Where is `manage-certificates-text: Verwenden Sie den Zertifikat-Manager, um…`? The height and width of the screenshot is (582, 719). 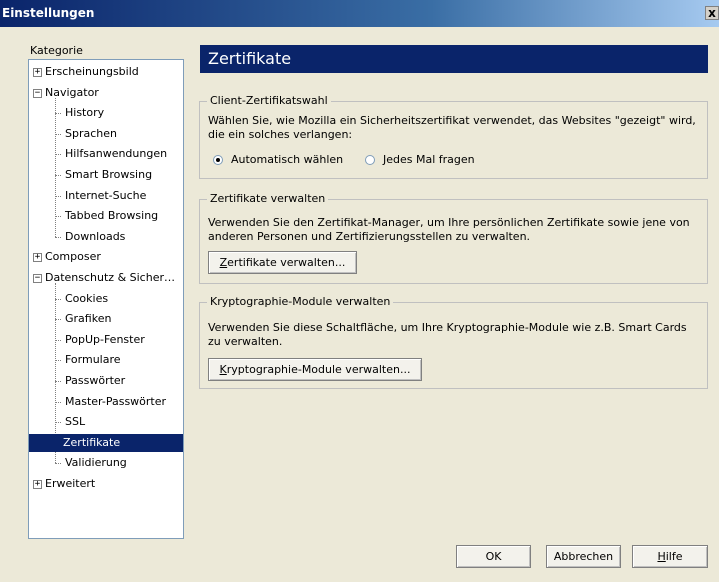
manage-certificates-text: Verwenden Sie den Zertifikat-Manager, um… is located at coordinates (449, 229).